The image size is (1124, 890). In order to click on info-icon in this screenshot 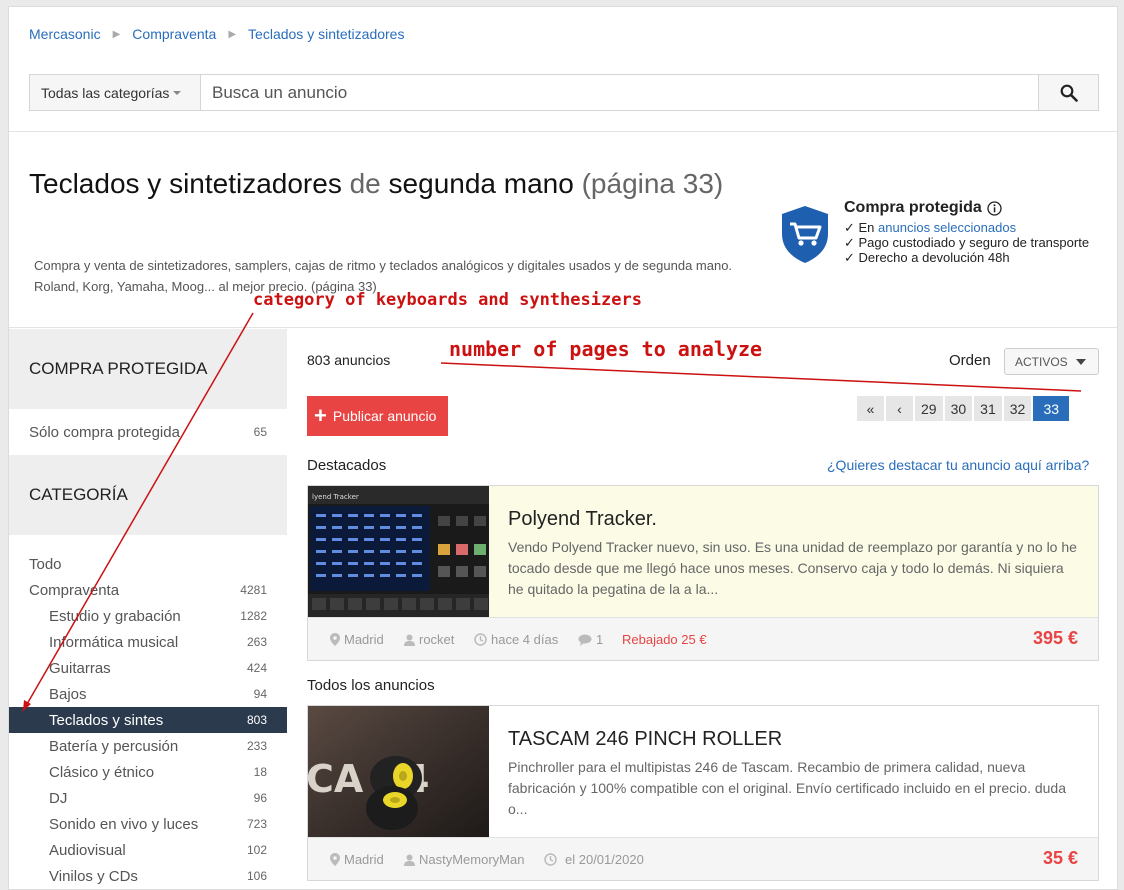, I will do `click(994, 208)`.